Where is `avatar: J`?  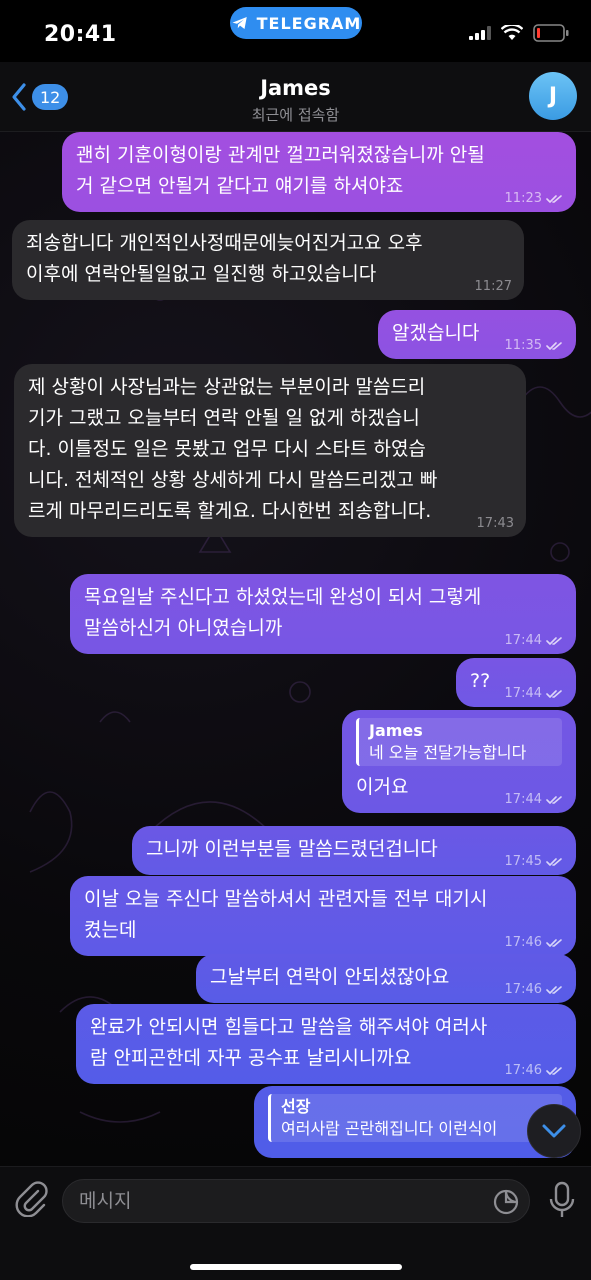 avatar: J is located at coordinates (553, 96).